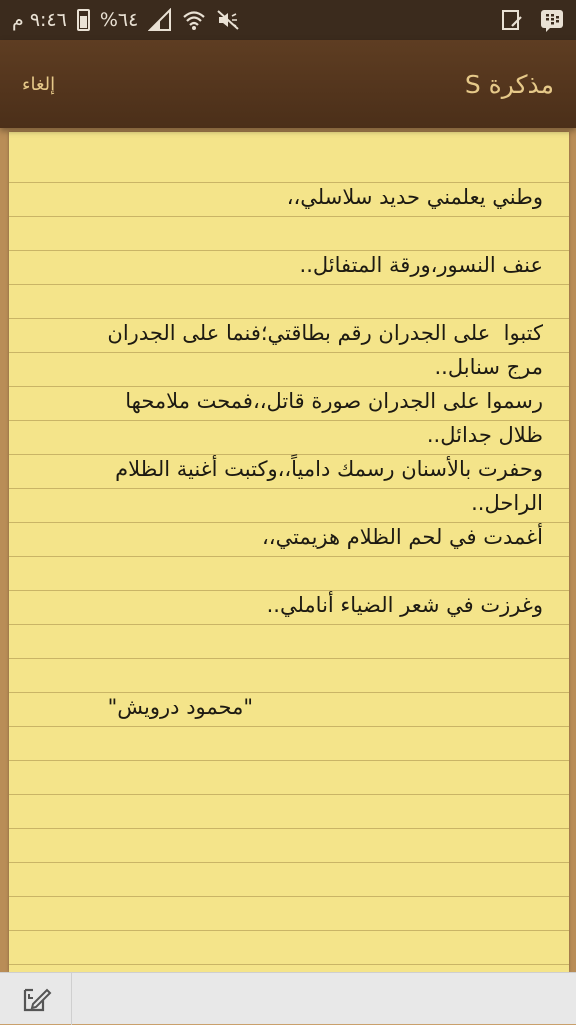 The height and width of the screenshot is (1025, 576). Describe the element at coordinates (180, 707) in the screenshot. I see `note-signature: "محمود درويش"` at that location.